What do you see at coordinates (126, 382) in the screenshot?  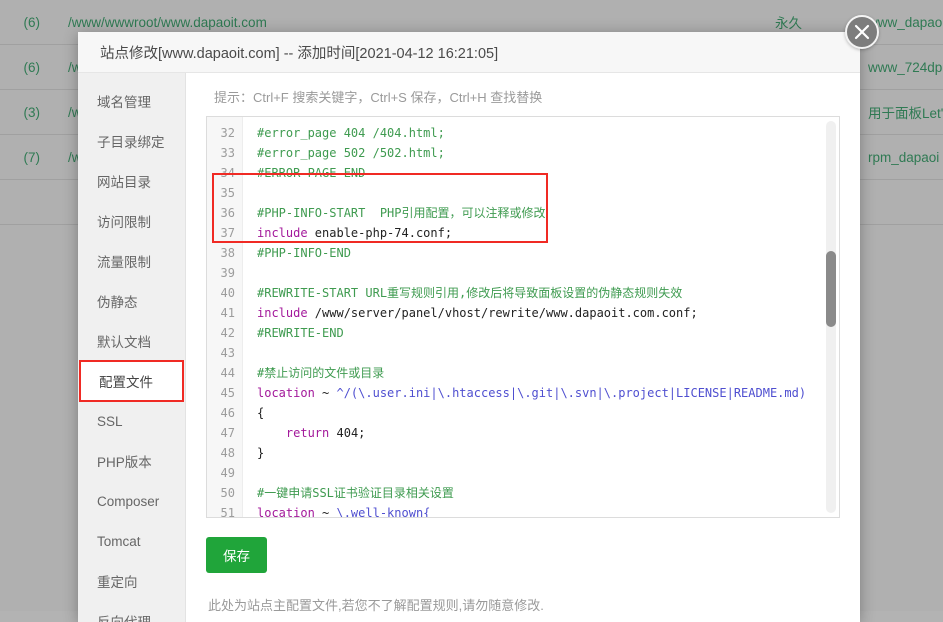 I see `sidebar-item-label: 配置文件` at bounding box center [126, 382].